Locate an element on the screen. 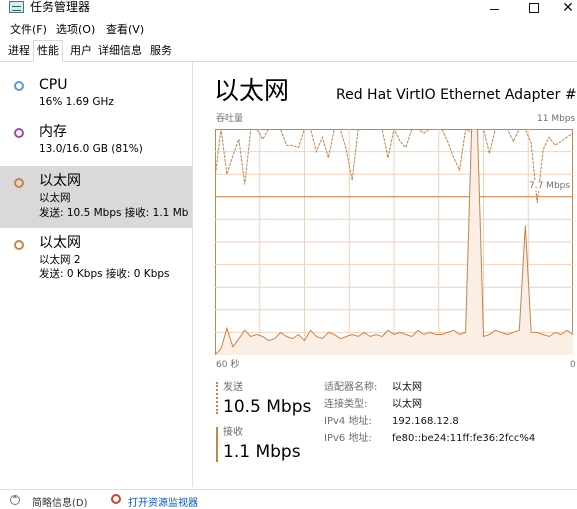  sidebar-item-subtitle: 以太网 is located at coordinates (55, 198).